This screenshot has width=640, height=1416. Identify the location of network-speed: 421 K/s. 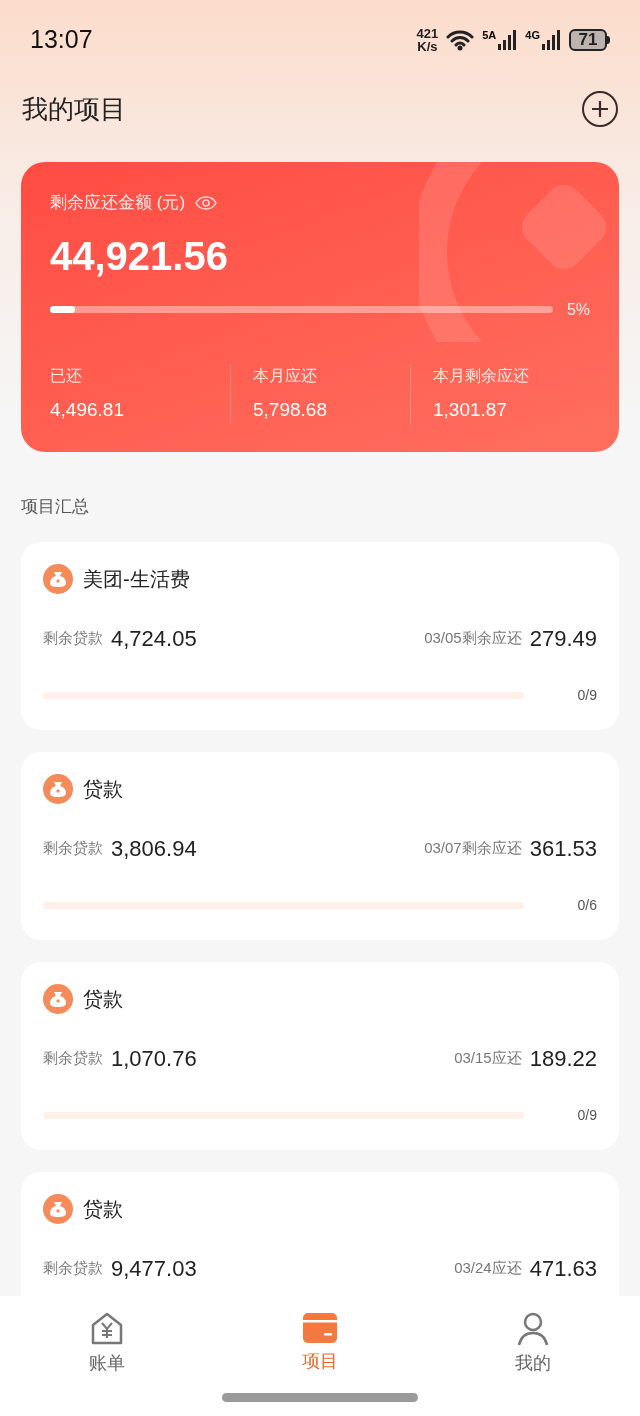
(427, 40).